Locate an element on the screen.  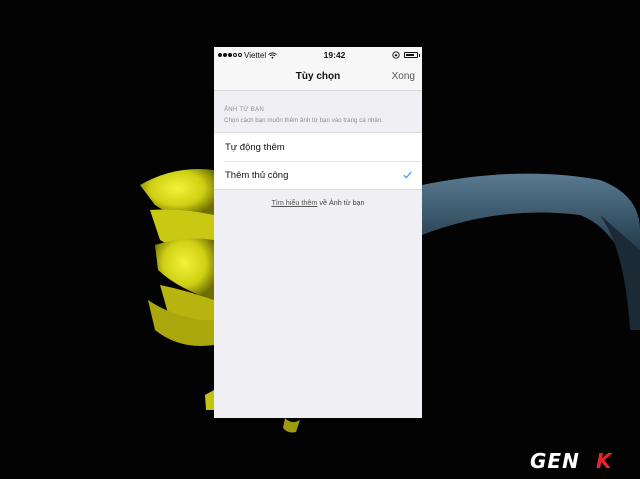
orientation-lock-icon is located at coordinates (396, 55).